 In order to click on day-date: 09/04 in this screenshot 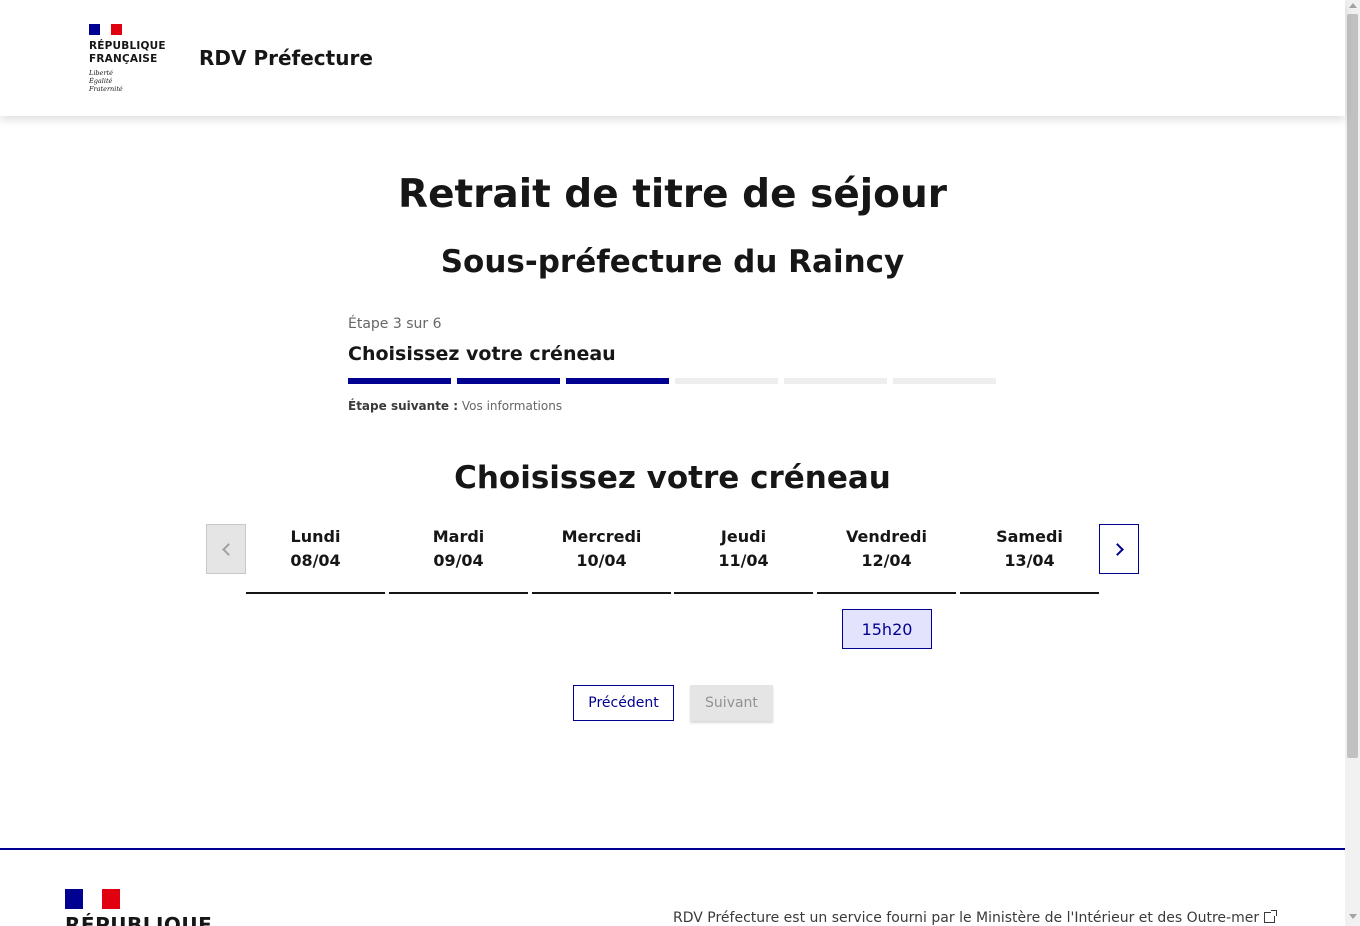, I will do `click(458, 560)`.